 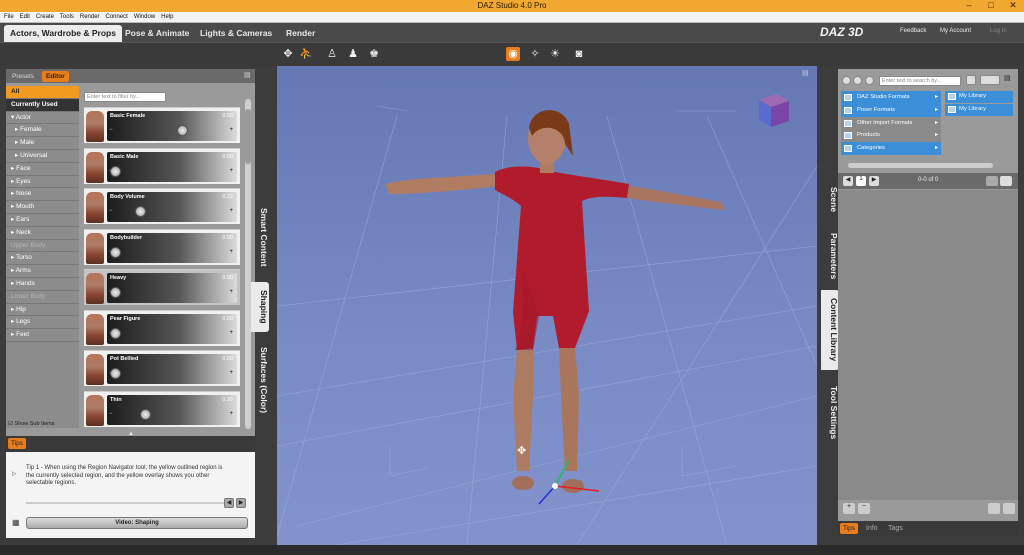 I want to click on next-page-button: ▶, so click(x=874, y=181).